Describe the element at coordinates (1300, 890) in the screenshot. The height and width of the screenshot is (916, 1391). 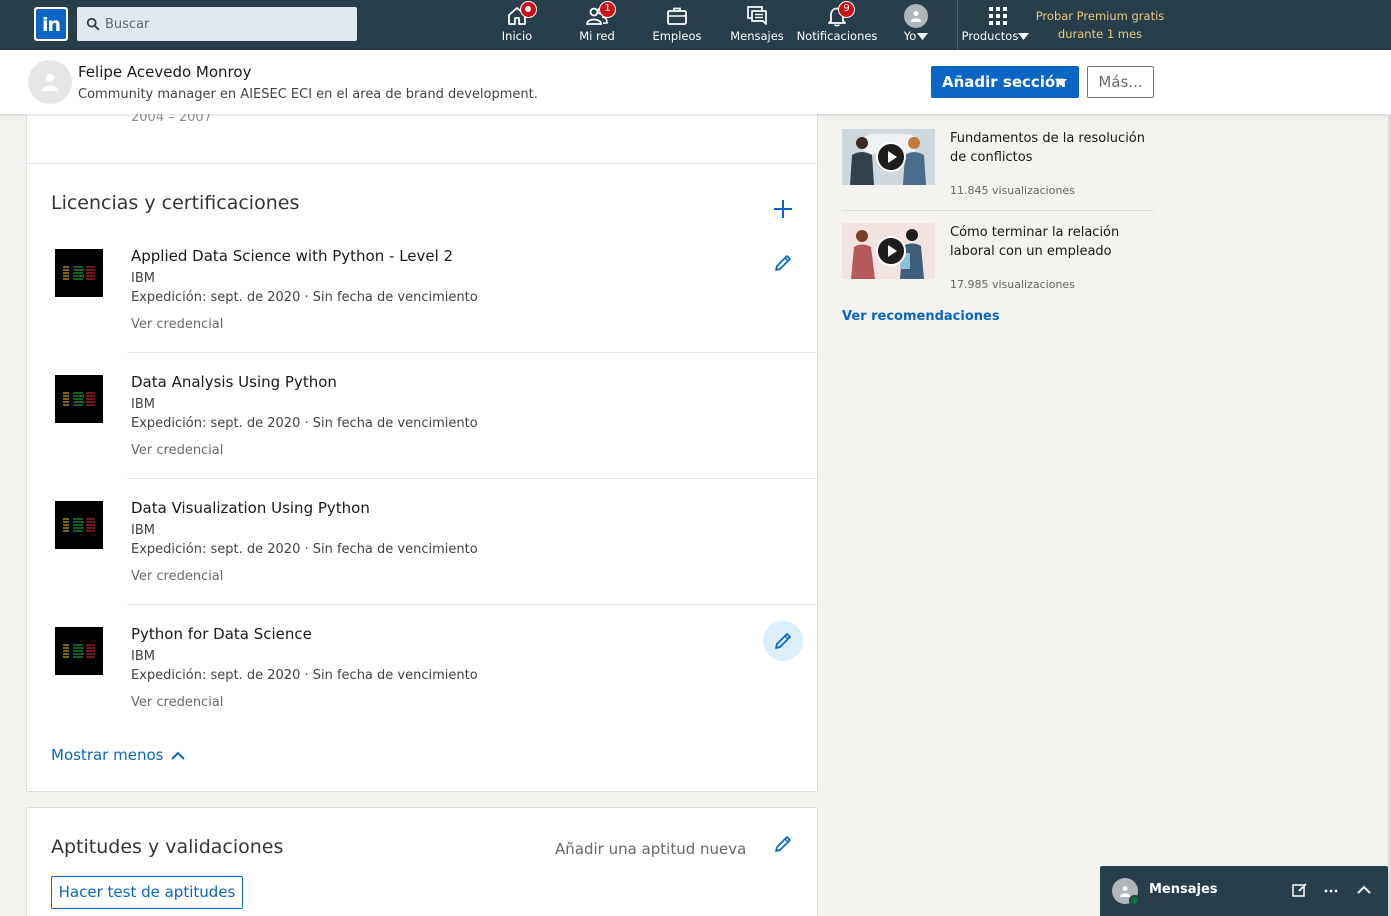
I see `compose-icon` at that location.